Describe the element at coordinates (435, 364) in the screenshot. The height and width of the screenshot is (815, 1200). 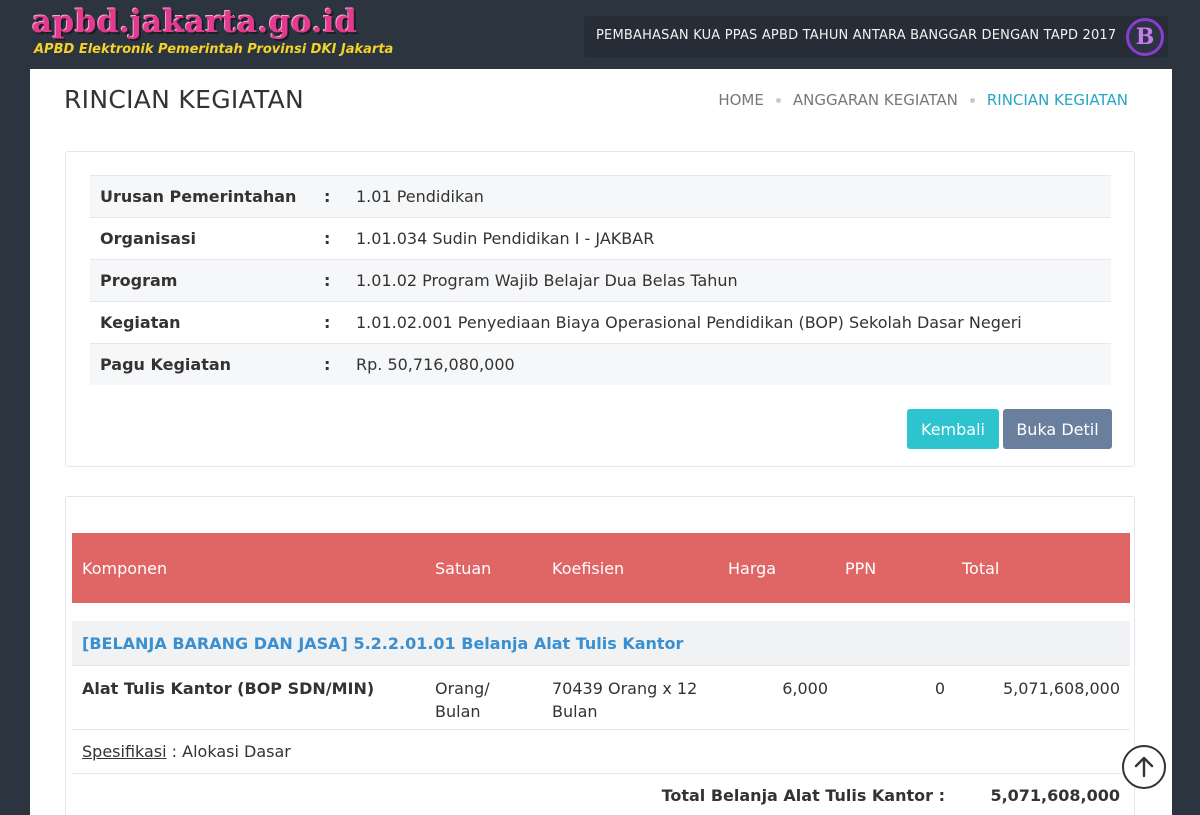
I see `info-value: Rp. 50,716,080,000` at that location.